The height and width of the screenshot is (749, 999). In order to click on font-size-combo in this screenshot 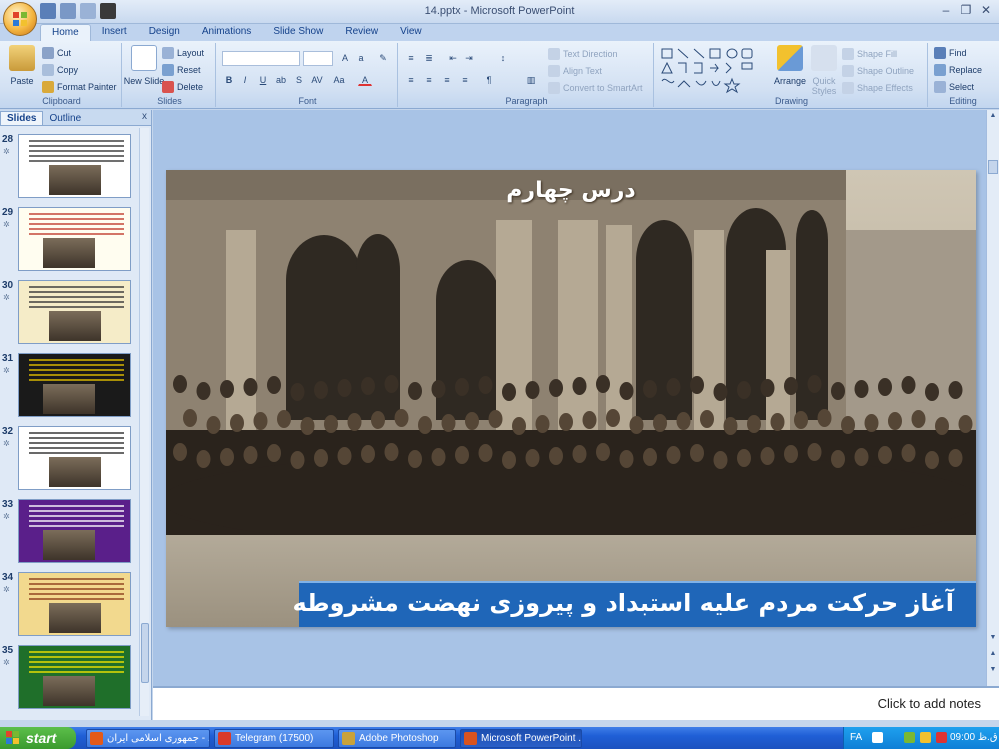, I will do `click(318, 58)`.